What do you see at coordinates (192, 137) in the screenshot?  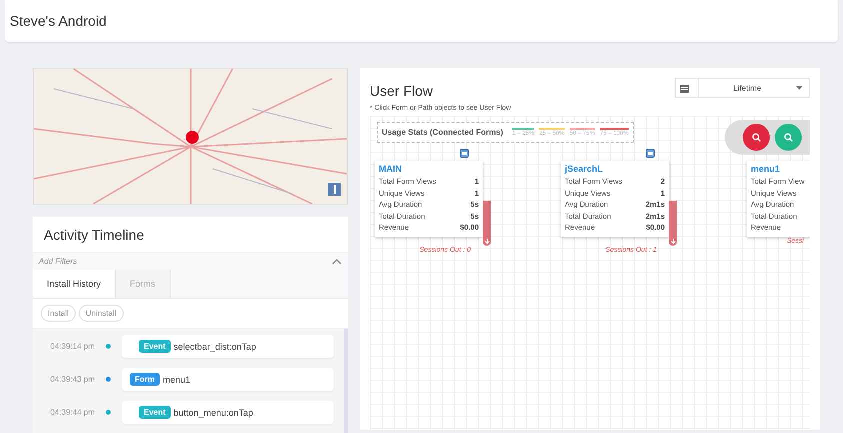 I see `location-pin-icon` at bounding box center [192, 137].